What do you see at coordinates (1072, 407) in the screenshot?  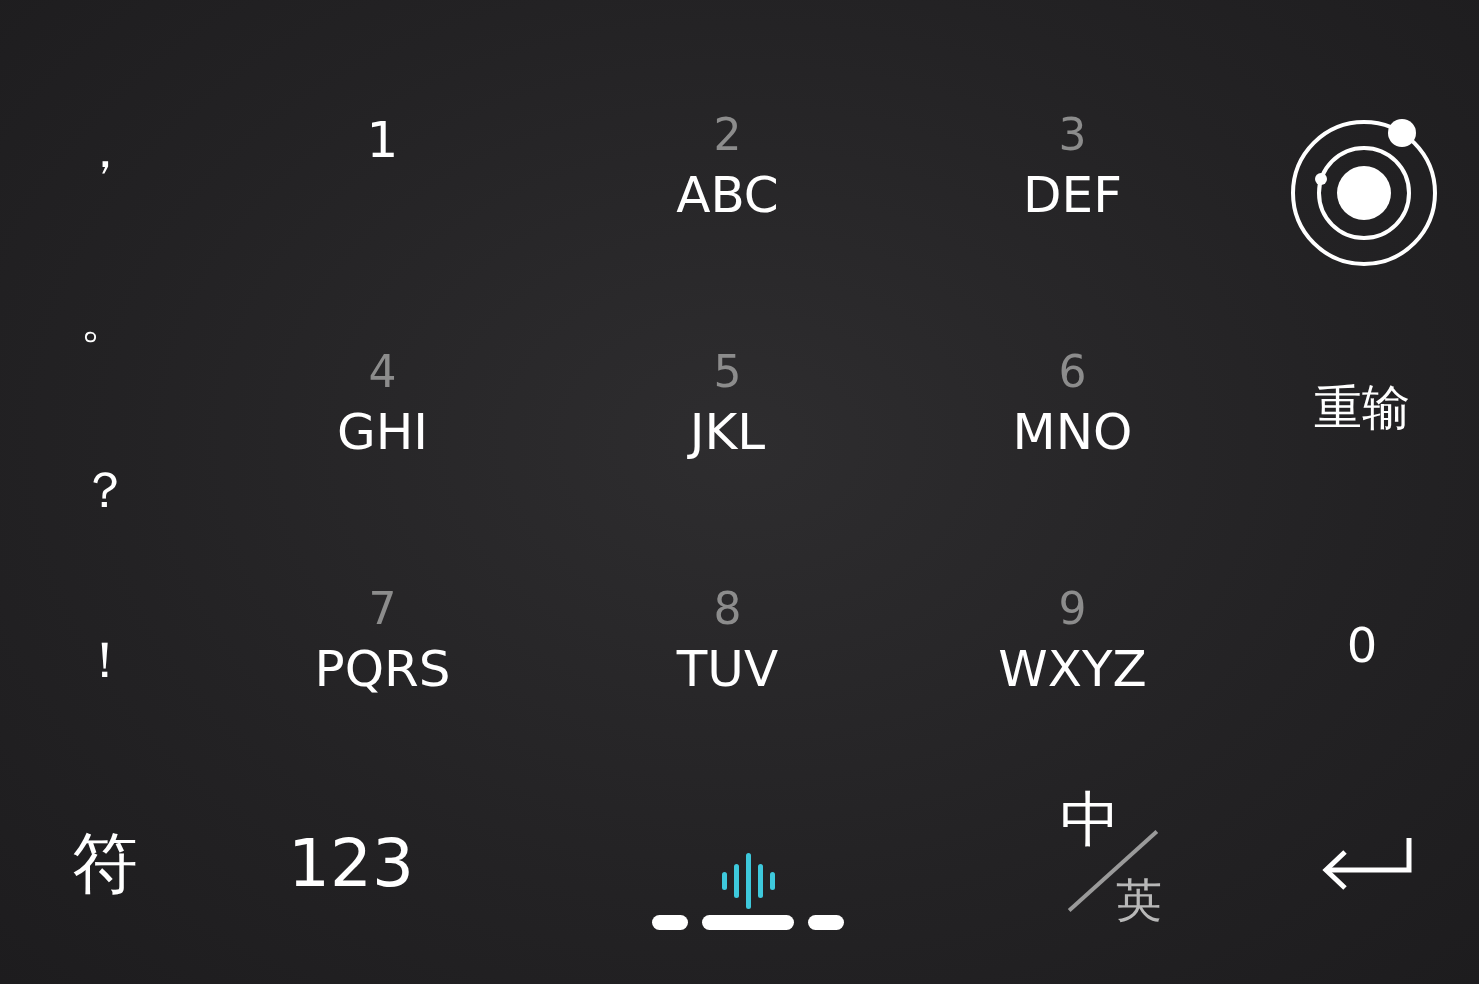 I see `letter-key: 6 MNO` at bounding box center [1072, 407].